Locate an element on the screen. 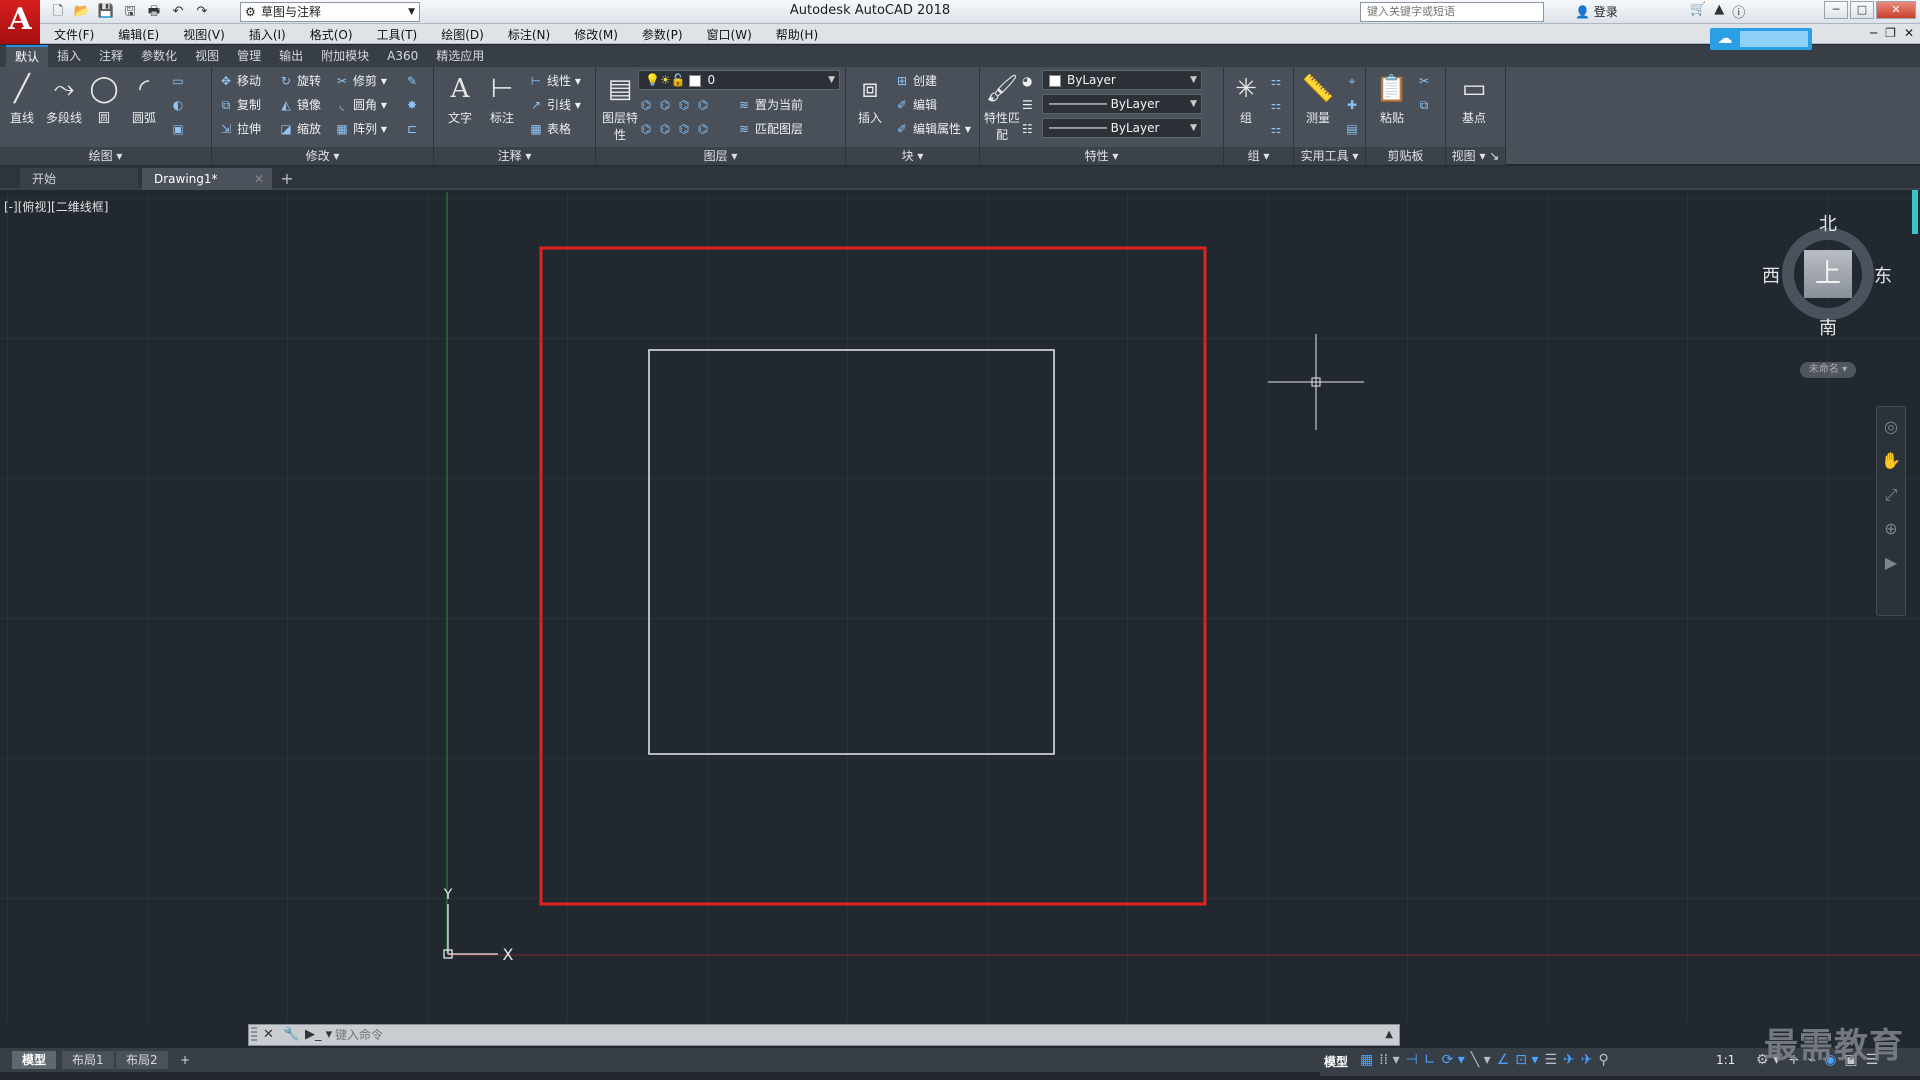 Image resolution: width=1920 pixels, height=1080 pixels. wcs-menu: 未命名 ▾ is located at coordinates (1828, 370).